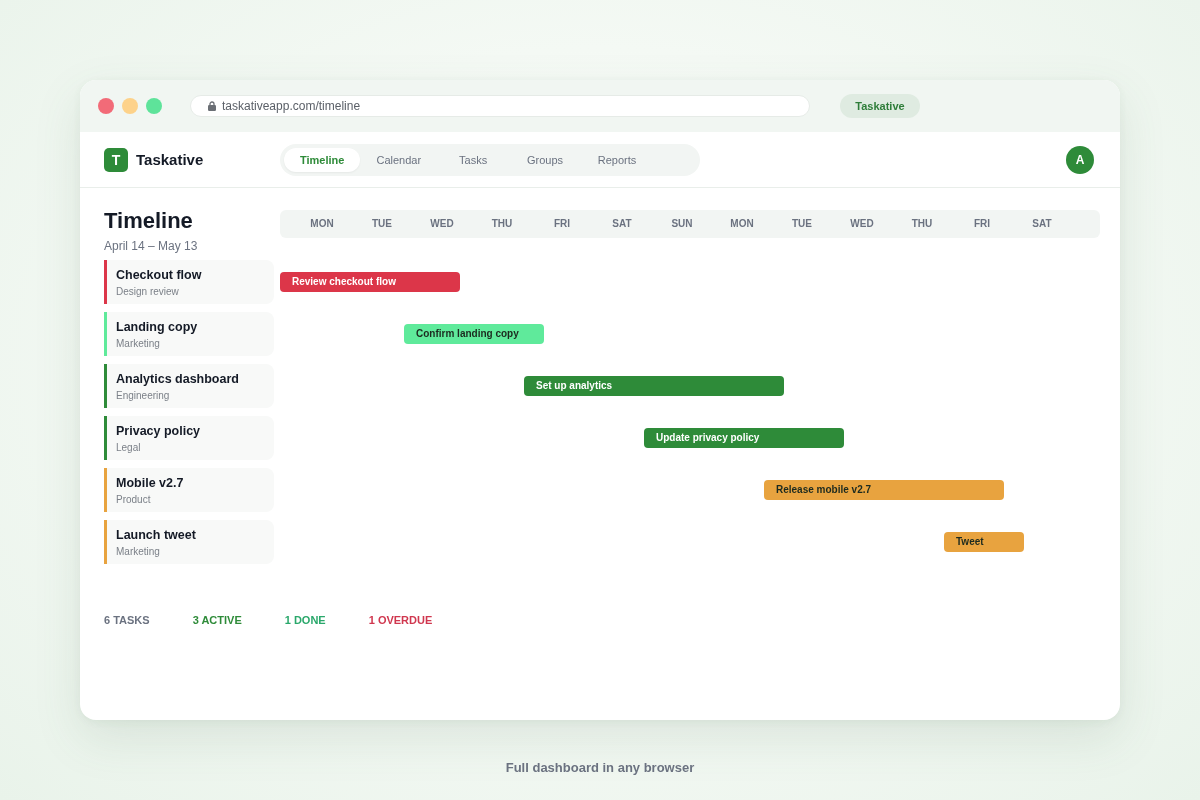 Image resolution: width=1200 pixels, height=800 pixels. I want to click on task-group: Engineering, so click(143, 396).